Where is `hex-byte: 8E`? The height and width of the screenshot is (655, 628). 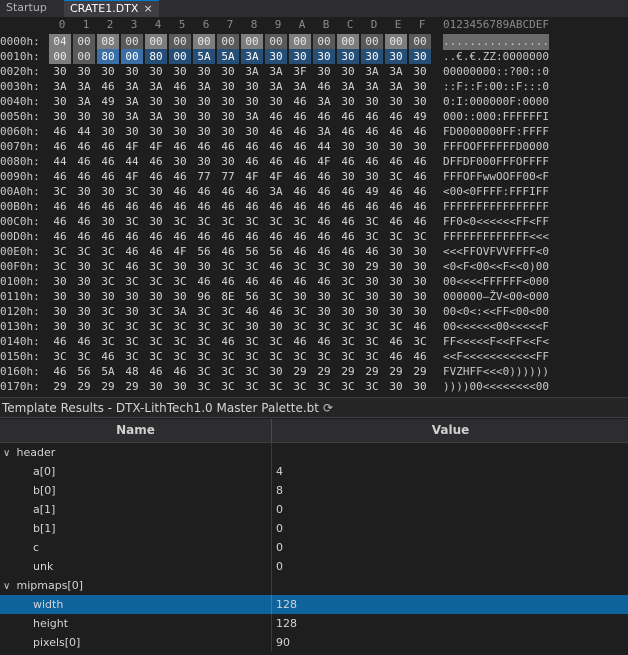
hex-byte: 8E is located at coordinates (228, 296).